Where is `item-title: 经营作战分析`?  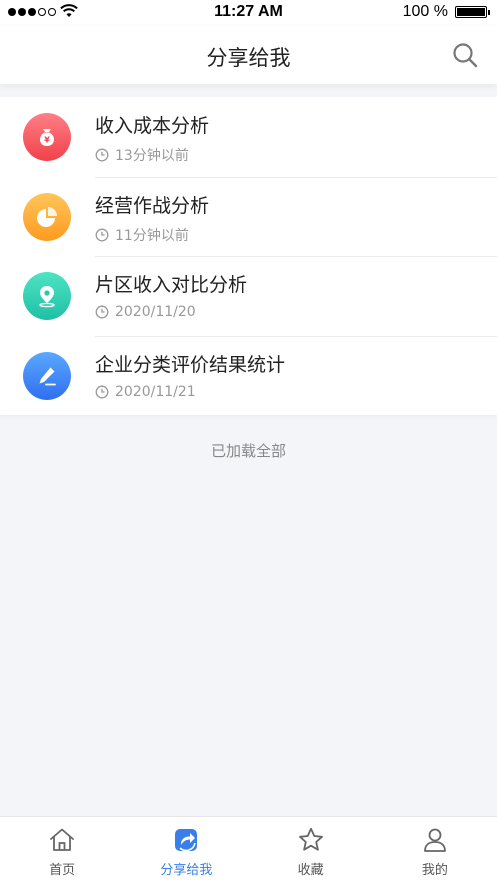
item-title: 经营作战分析 is located at coordinates (152, 205).